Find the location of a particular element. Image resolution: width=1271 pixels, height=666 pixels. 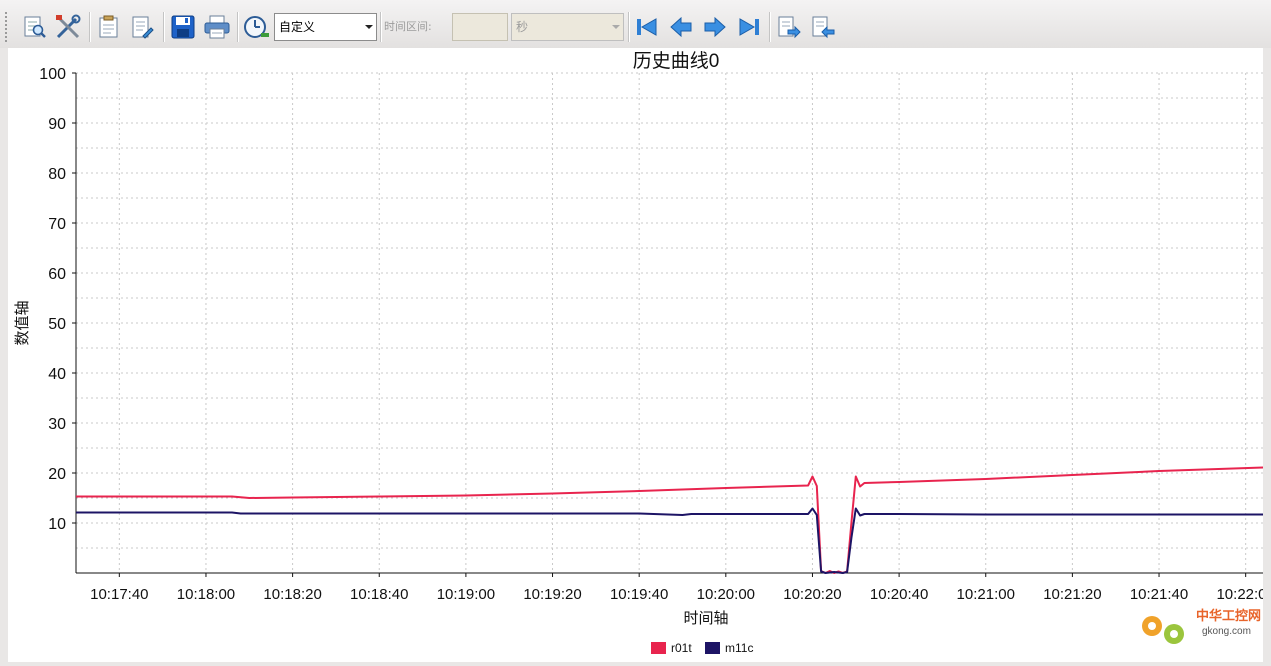

next-icon is located at coordinates (715, 27).